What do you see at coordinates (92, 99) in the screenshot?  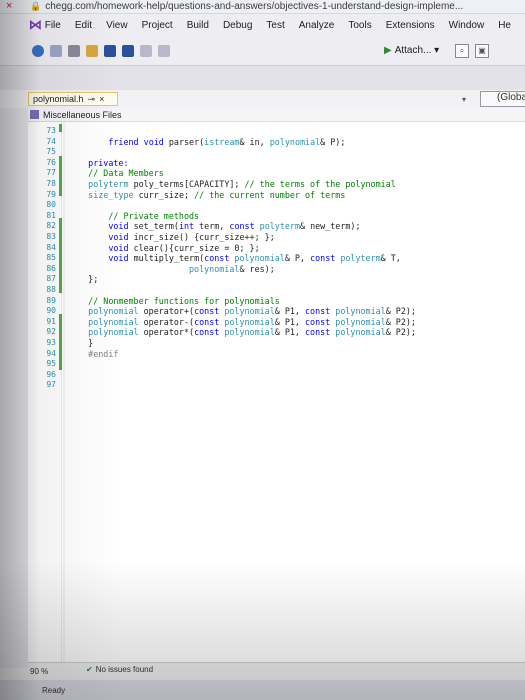 I see `pin-icon: ⊸` at bounding box center [92, 99].